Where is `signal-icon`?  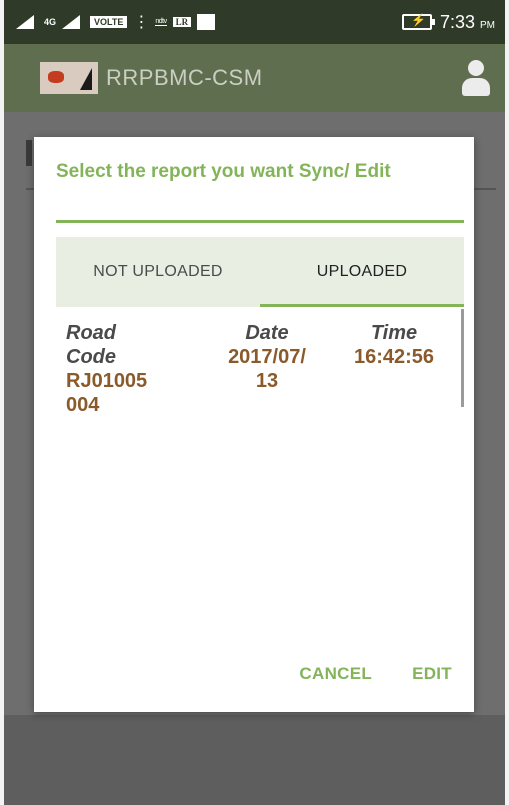 signal-icon is located at coordinates (27, 22).